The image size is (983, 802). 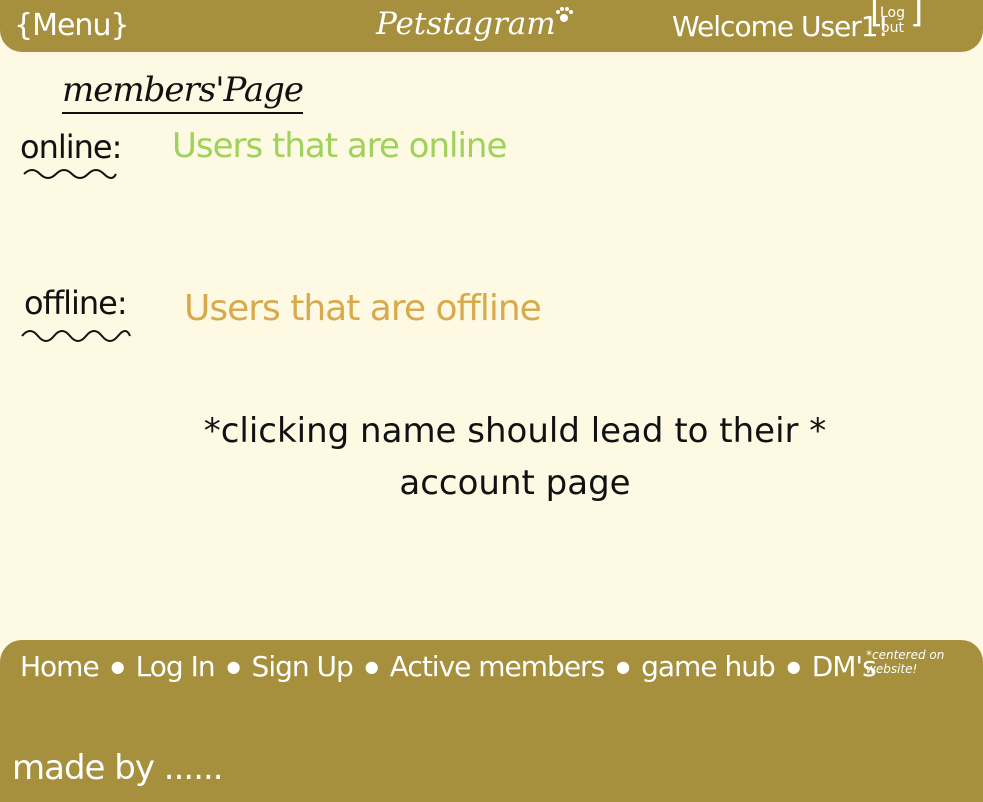 What do you see at coordinates (515, 483) in the screenshot?
I see `design-note-line-2: account page` at bounding box center [515, 483].